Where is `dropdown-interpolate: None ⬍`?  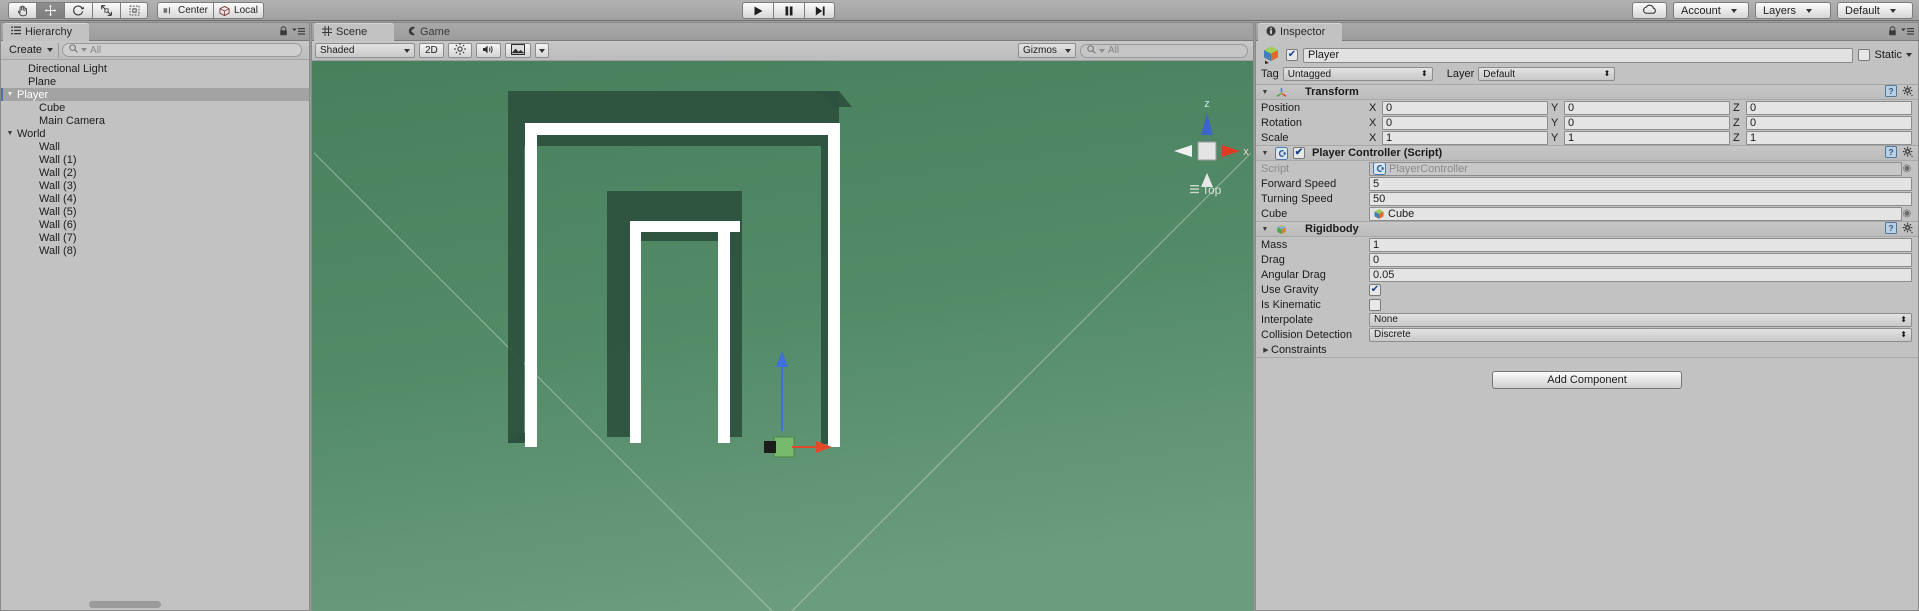
dropdown-interpolate: None ⬍ is located at coordinates (1640, 319).